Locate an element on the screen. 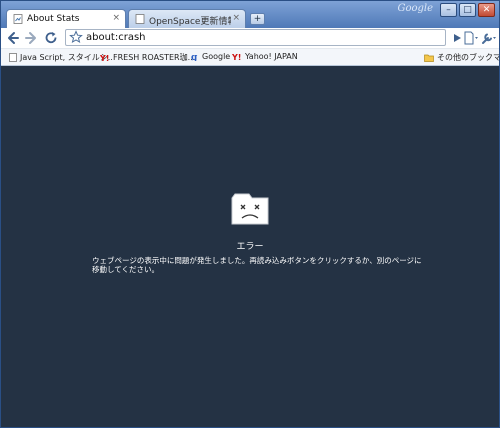 The height and width of the screenshot is (428, 500). forward-button is located at coordinates (31, 38).